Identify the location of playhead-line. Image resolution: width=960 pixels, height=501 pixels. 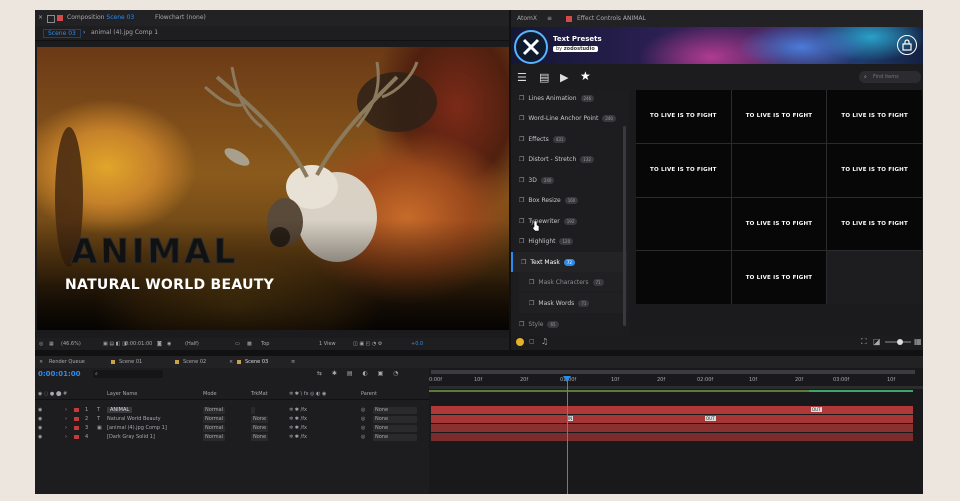
(567, 435).